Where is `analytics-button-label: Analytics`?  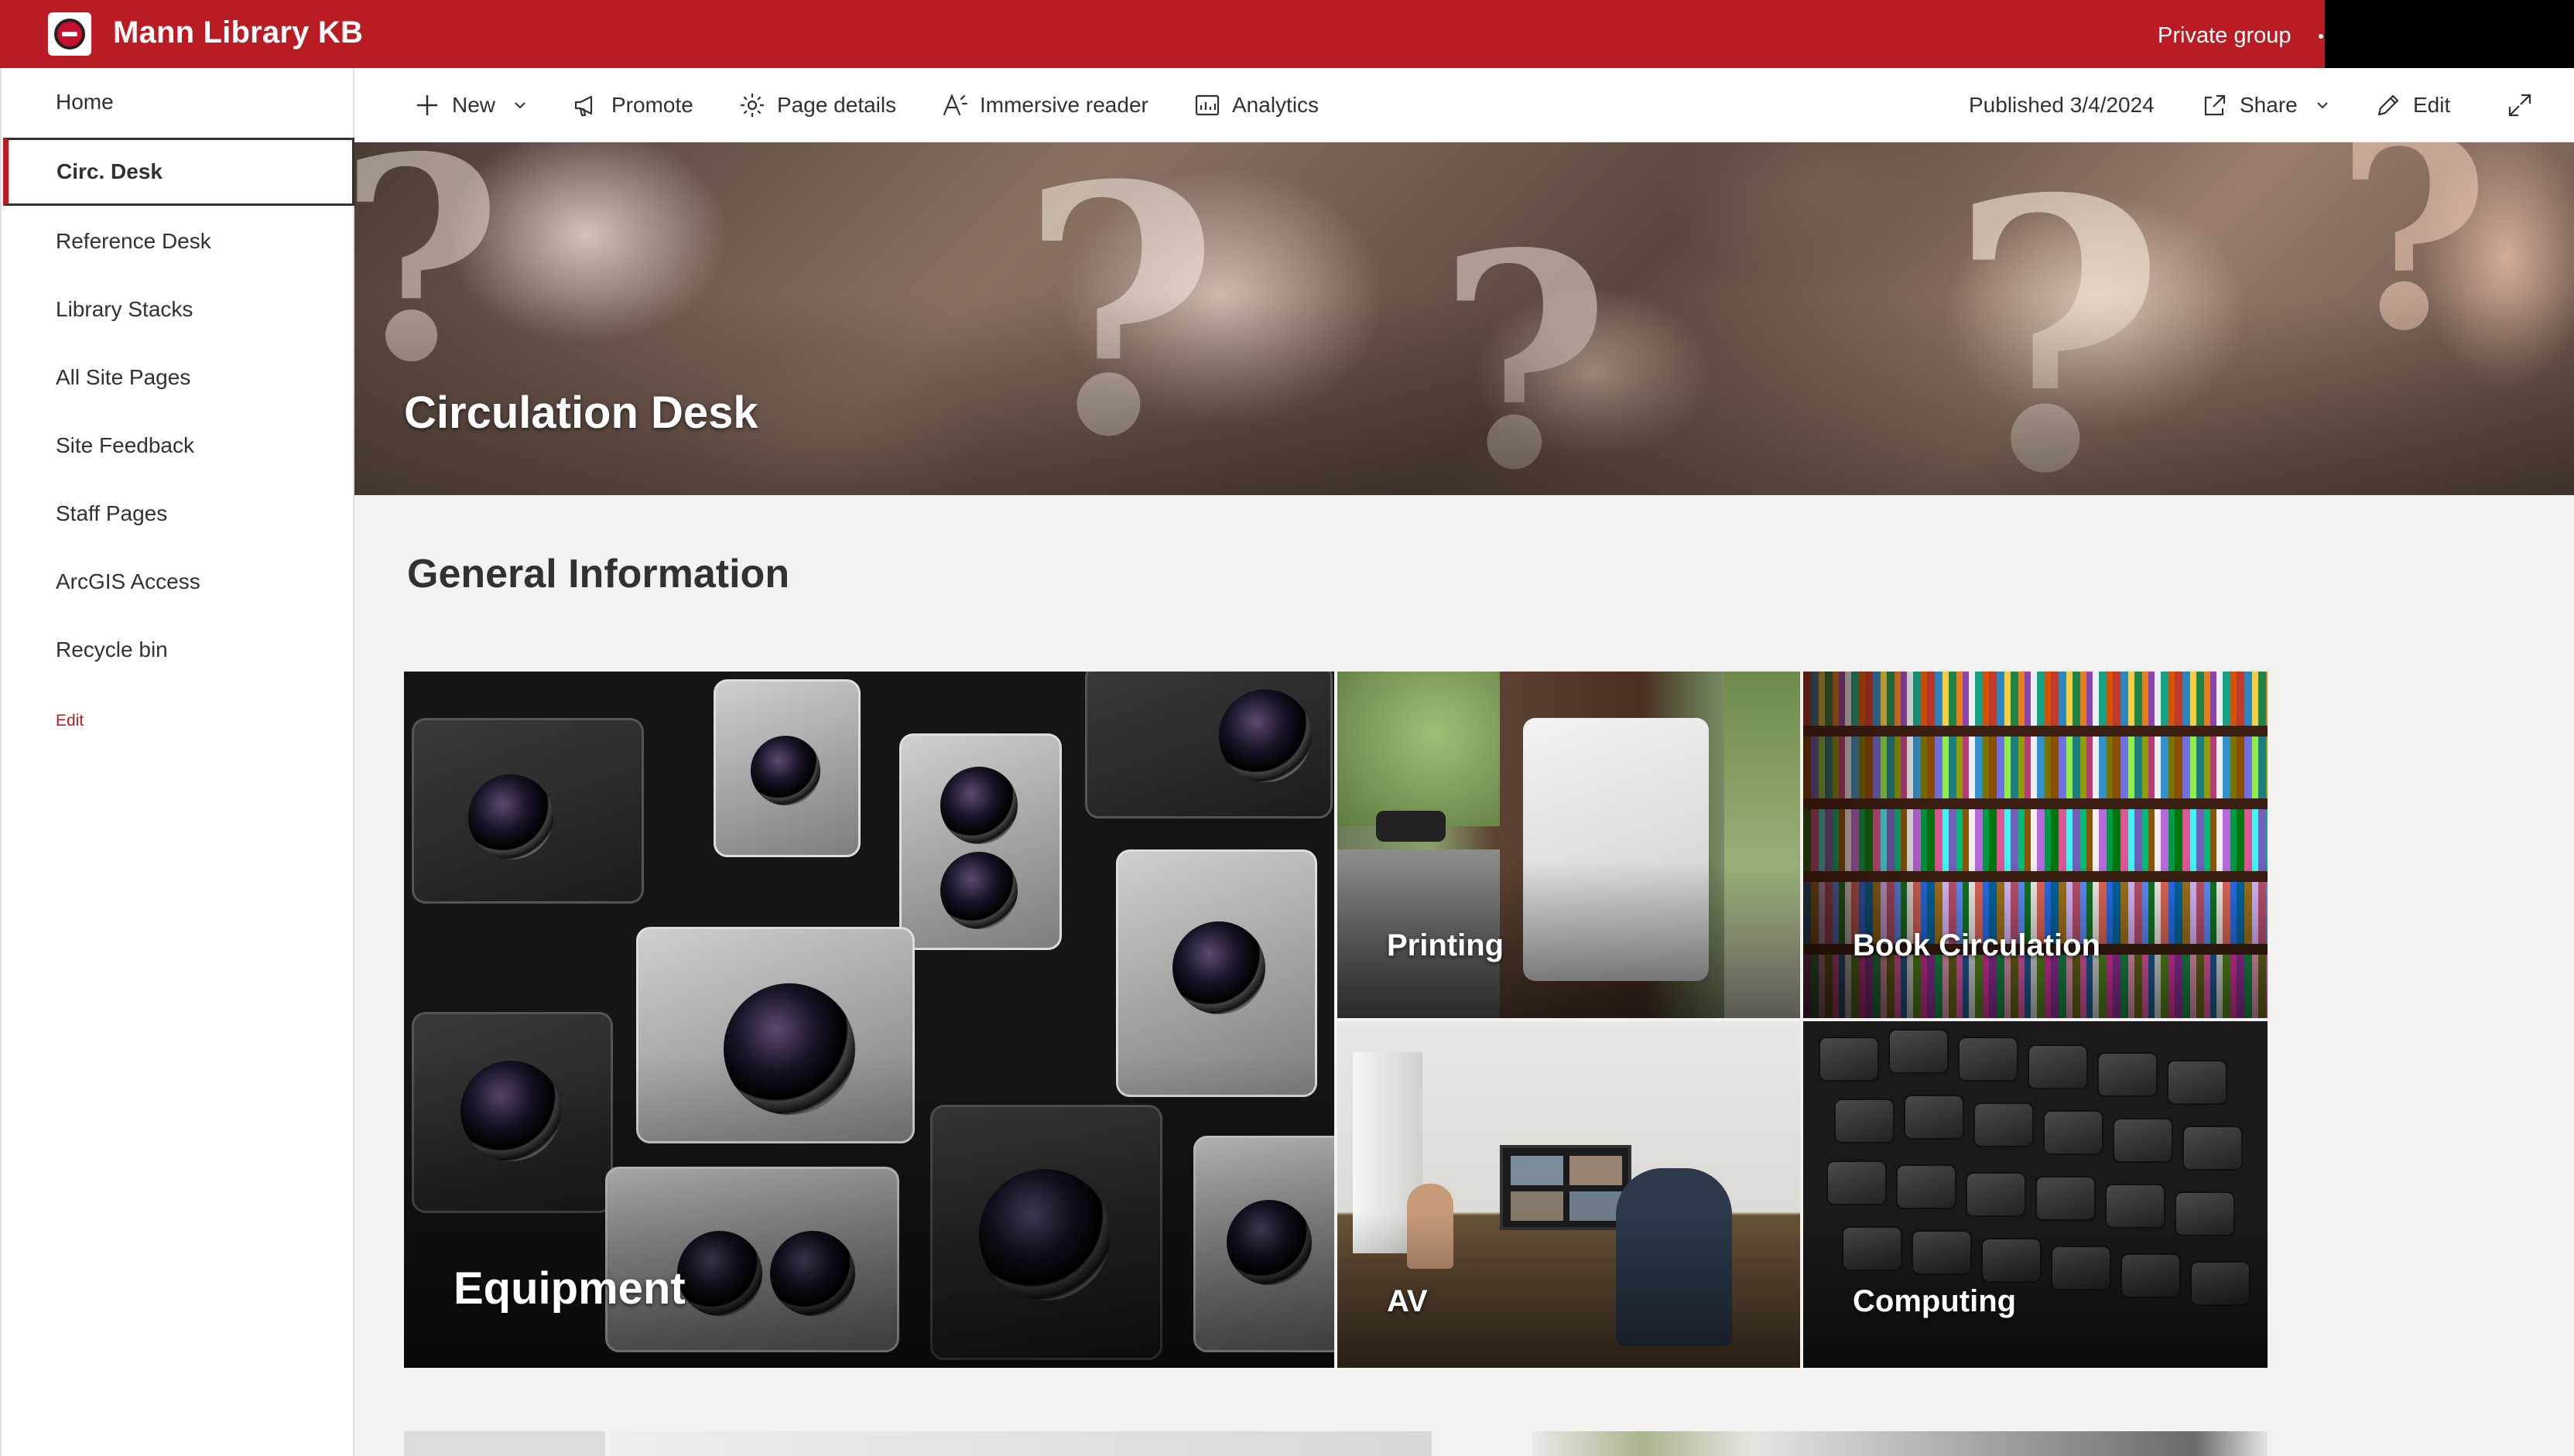 analytics-button-label: Analytics is located at coordinates (1276, 105).